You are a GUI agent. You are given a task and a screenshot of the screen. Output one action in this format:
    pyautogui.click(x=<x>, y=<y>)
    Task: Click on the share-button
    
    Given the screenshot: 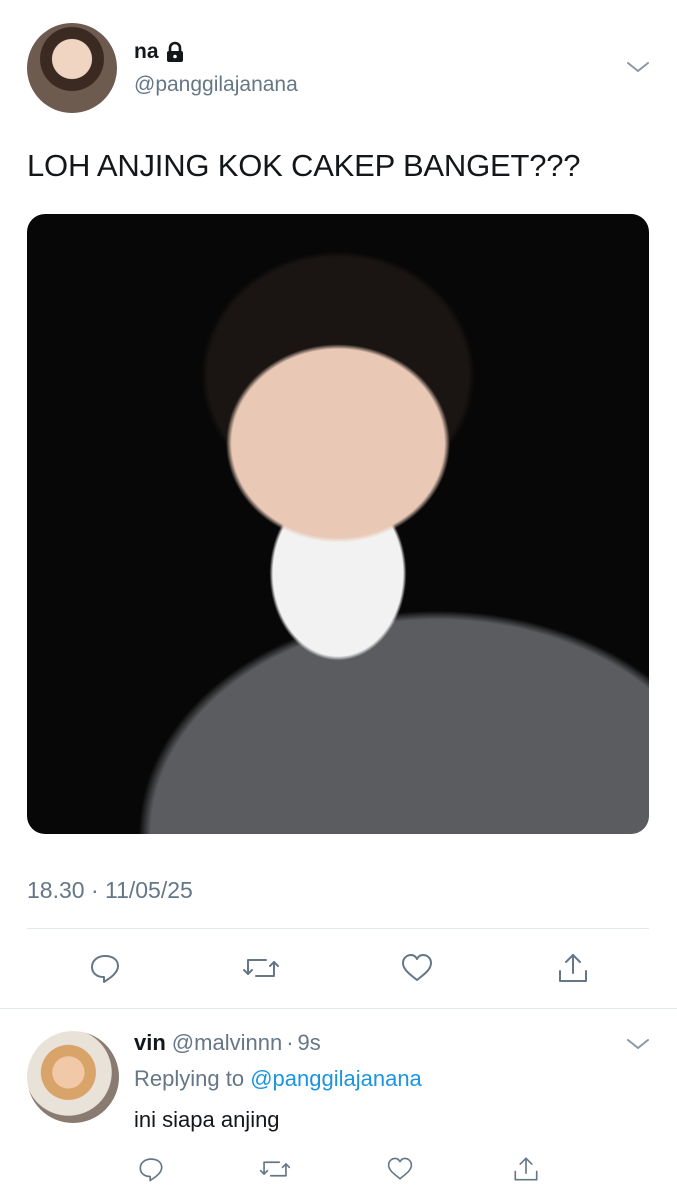 What is the action you would take?
    pyautogui.click(x=573, y=968)
    